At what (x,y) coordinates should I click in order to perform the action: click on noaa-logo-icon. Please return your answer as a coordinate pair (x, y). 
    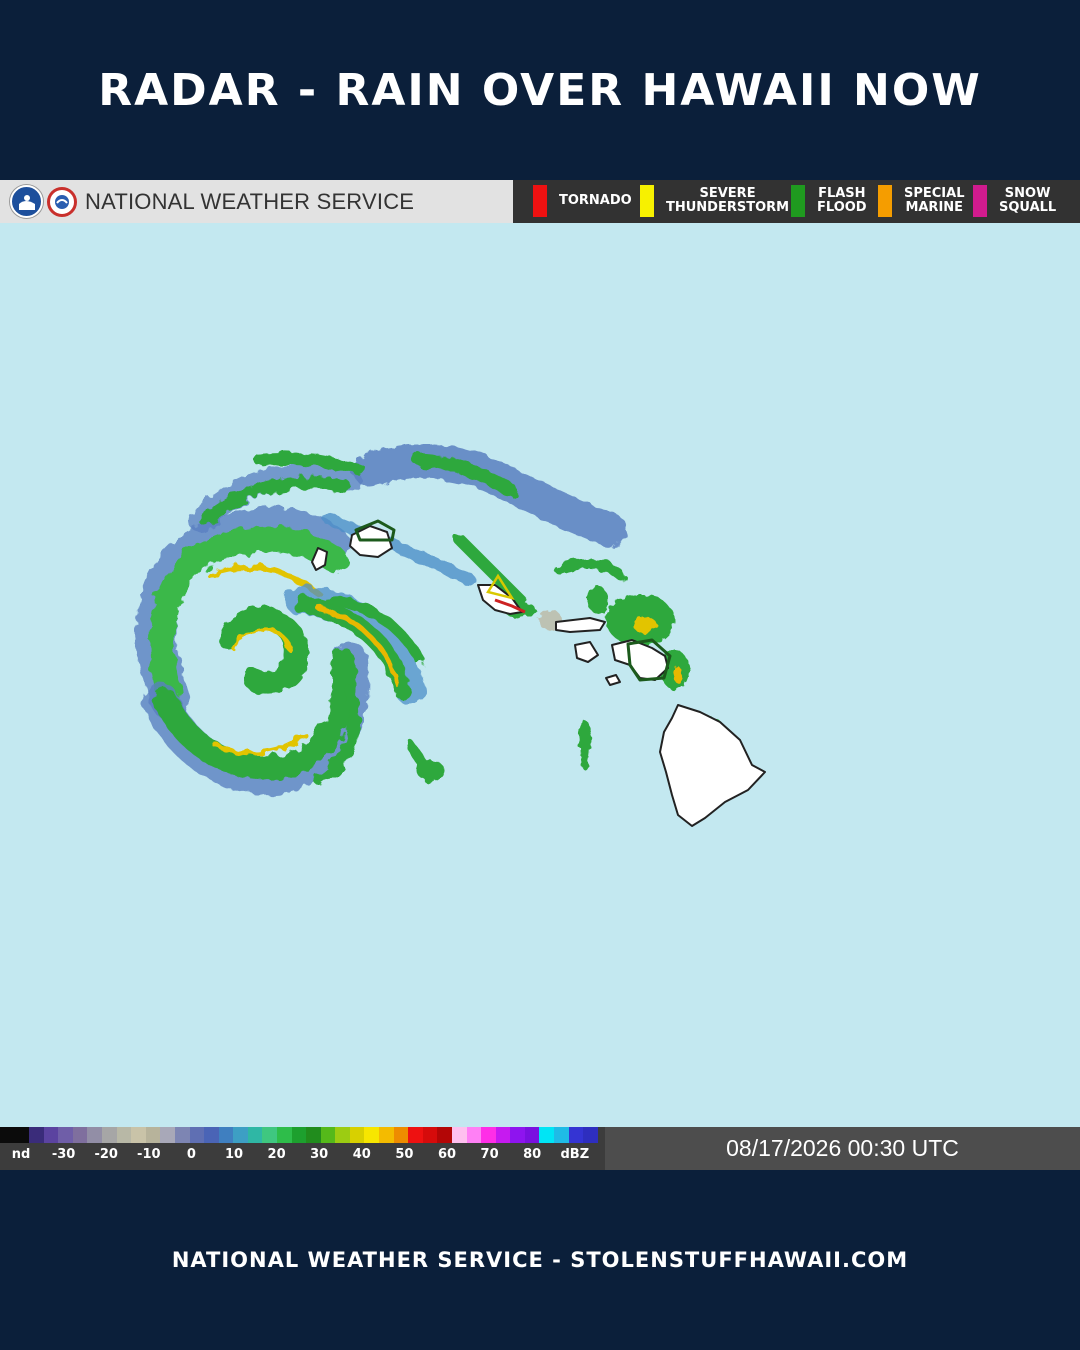
    Looking at the image, I should click on (26, 201).